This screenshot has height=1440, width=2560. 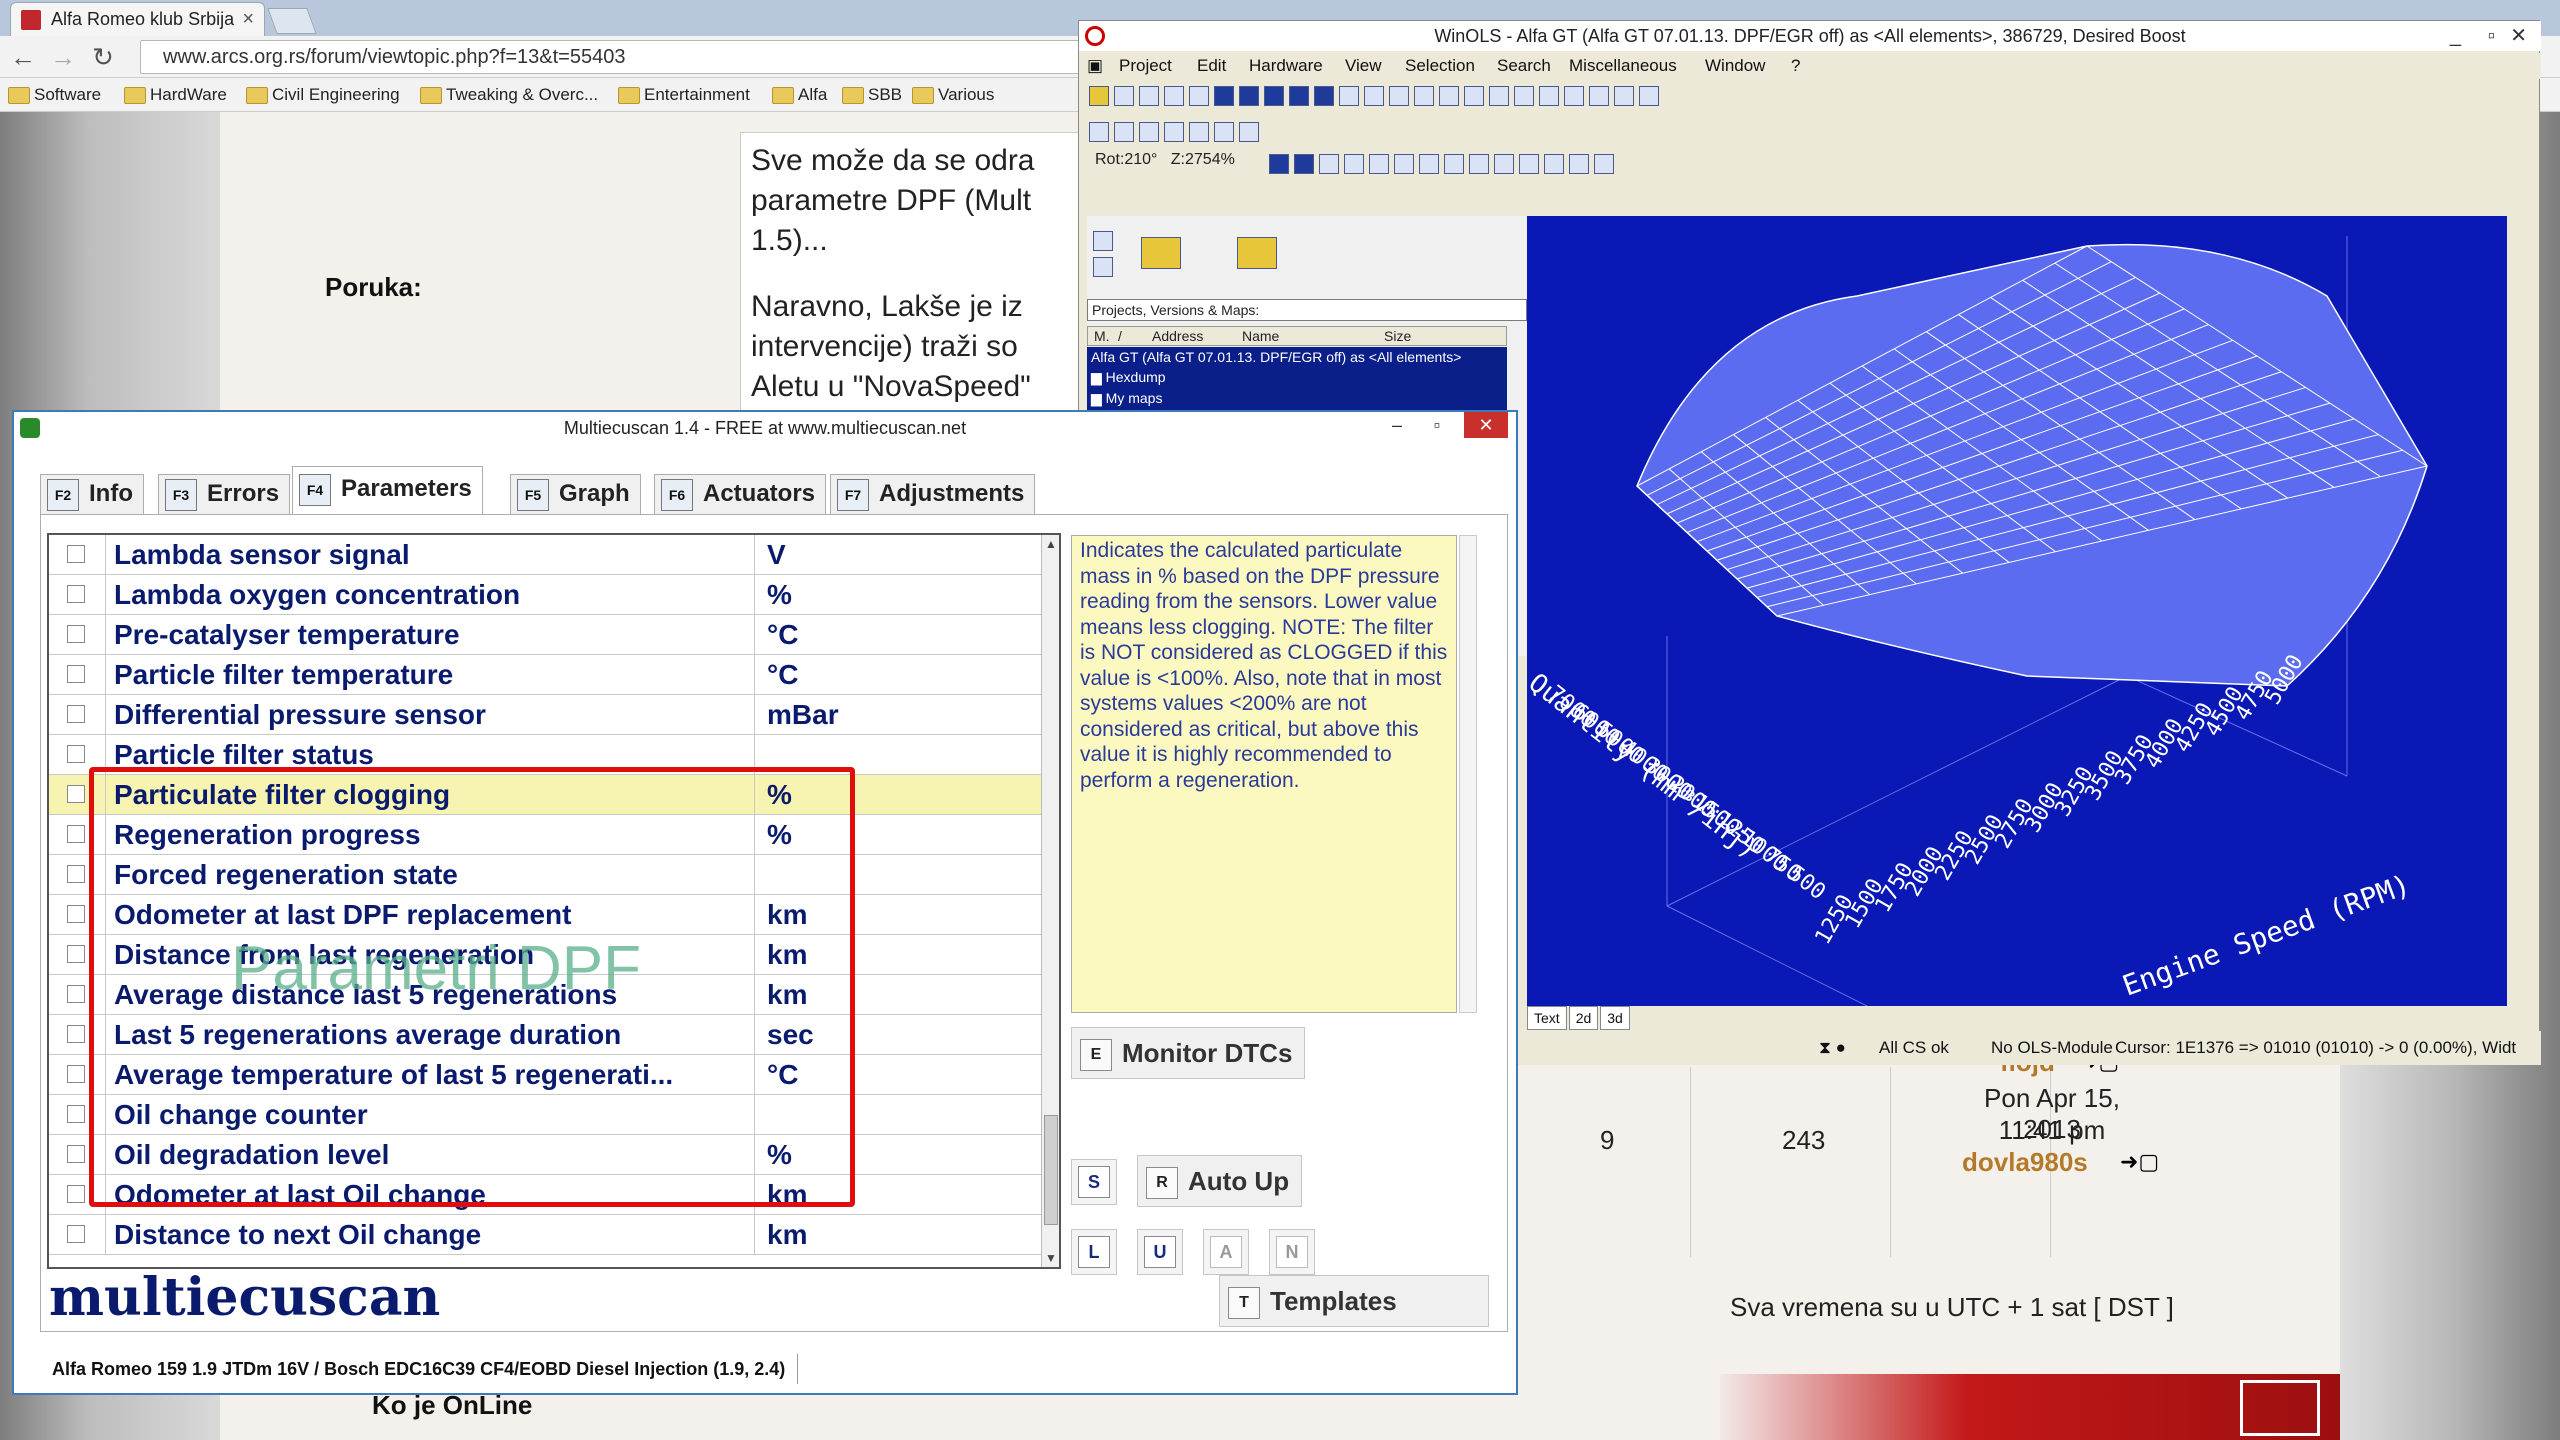 I want to click on grid-icon, so click(x=1274, y=96).